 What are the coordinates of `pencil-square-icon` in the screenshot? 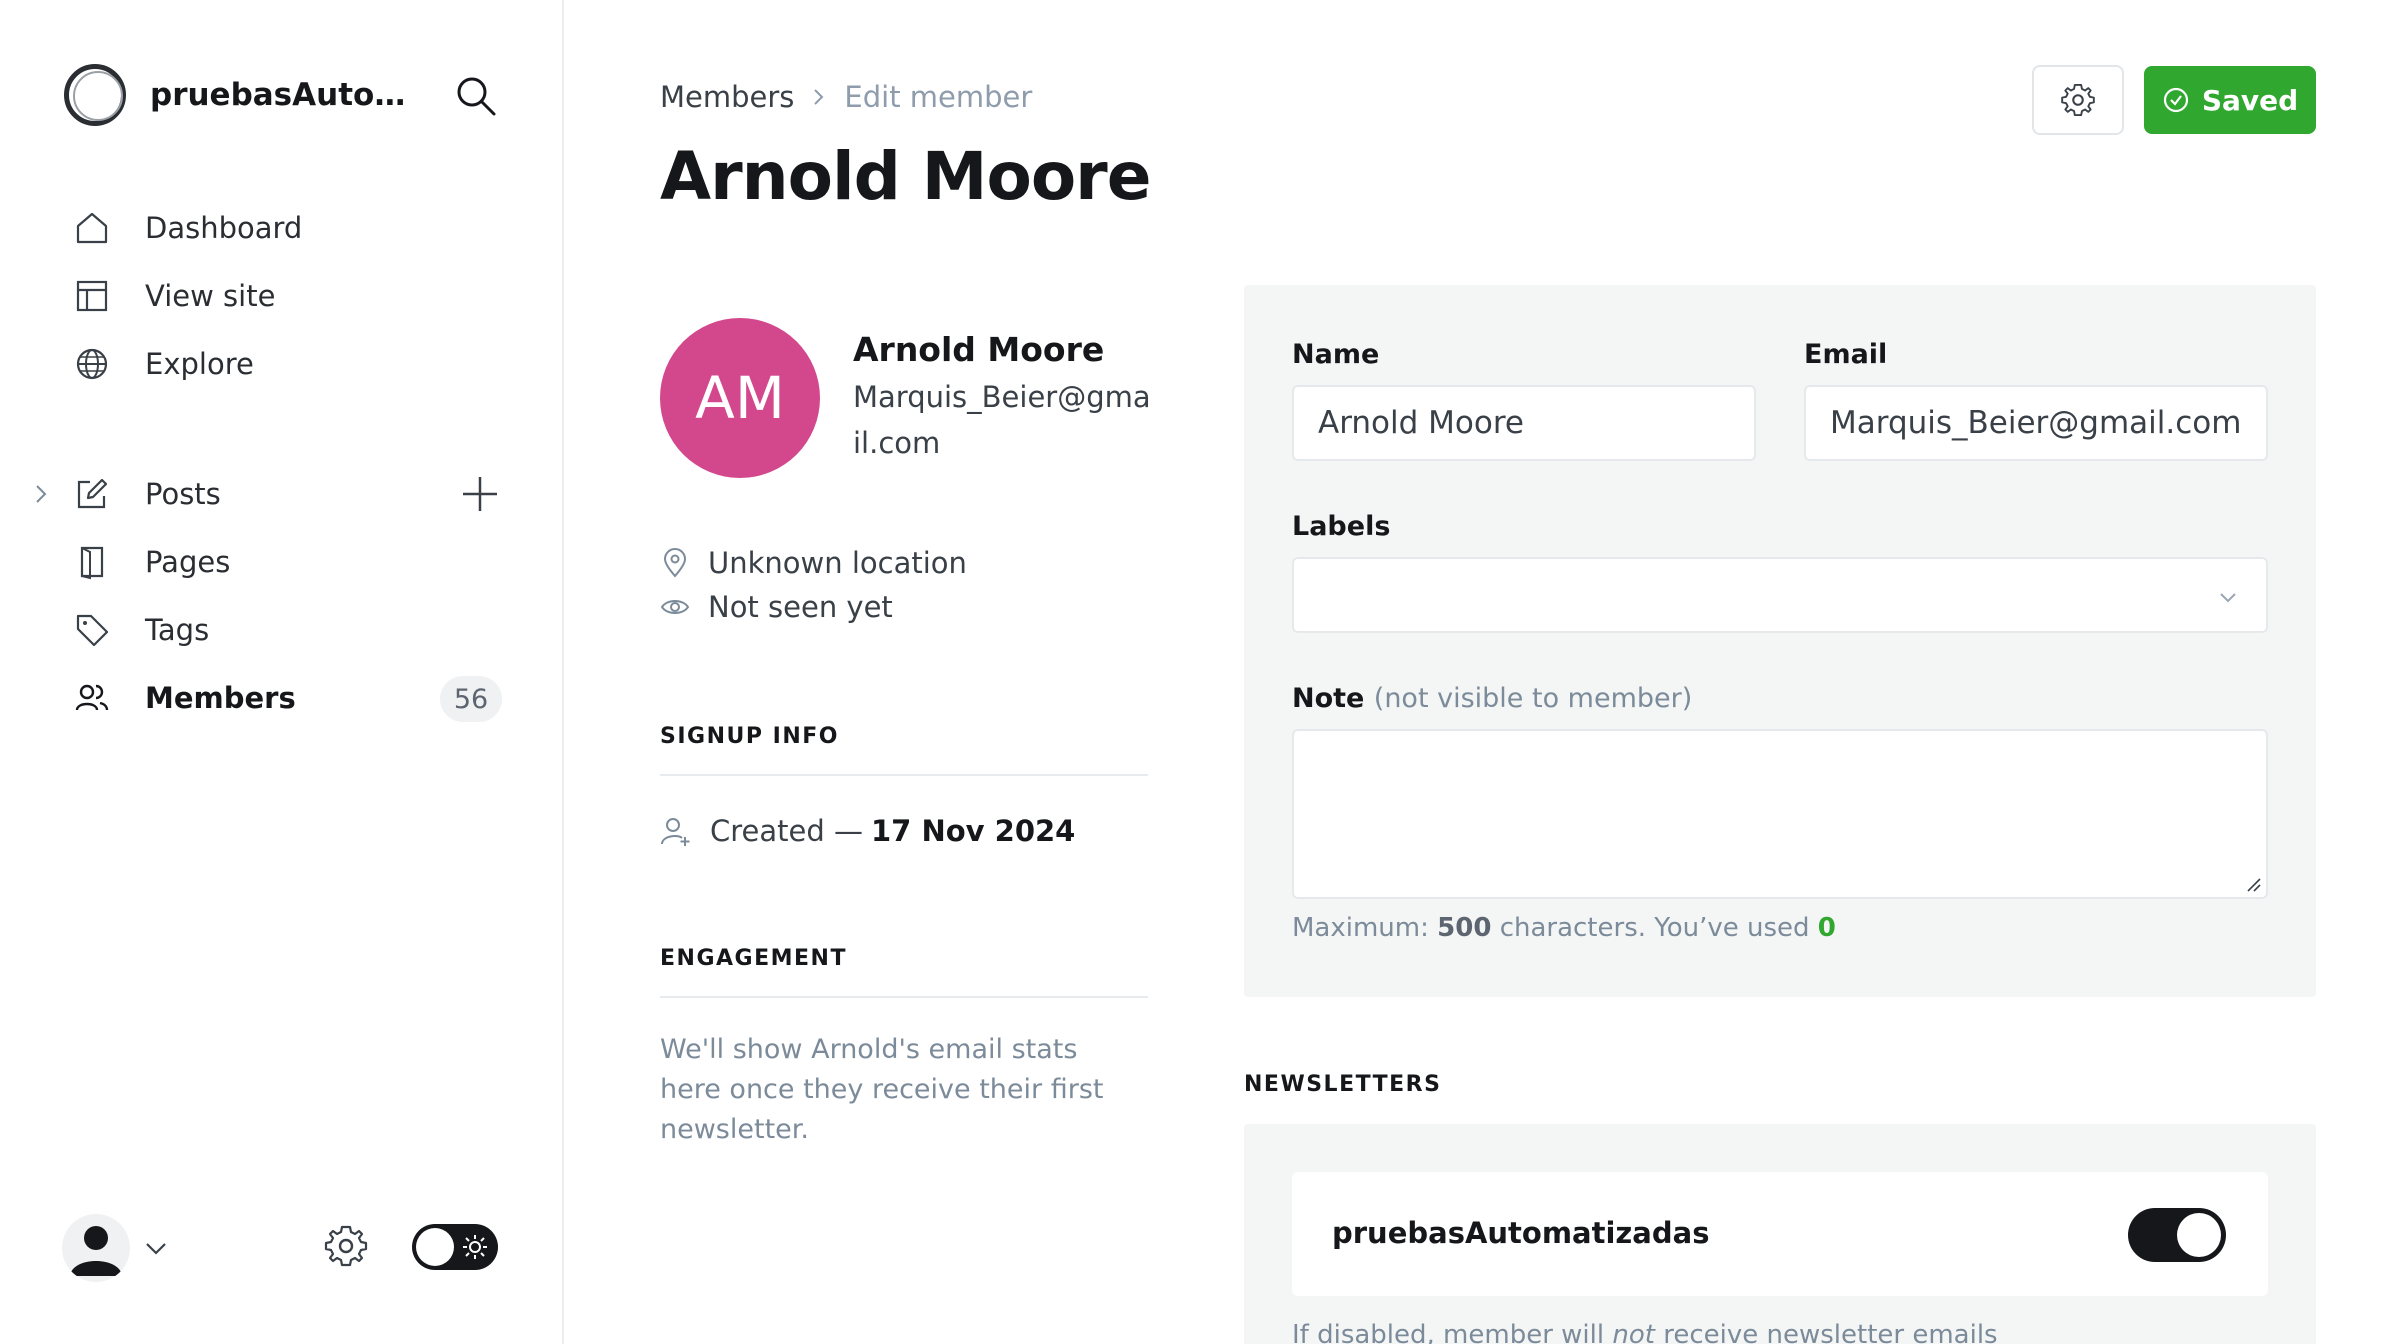 It's located at (92, 493).